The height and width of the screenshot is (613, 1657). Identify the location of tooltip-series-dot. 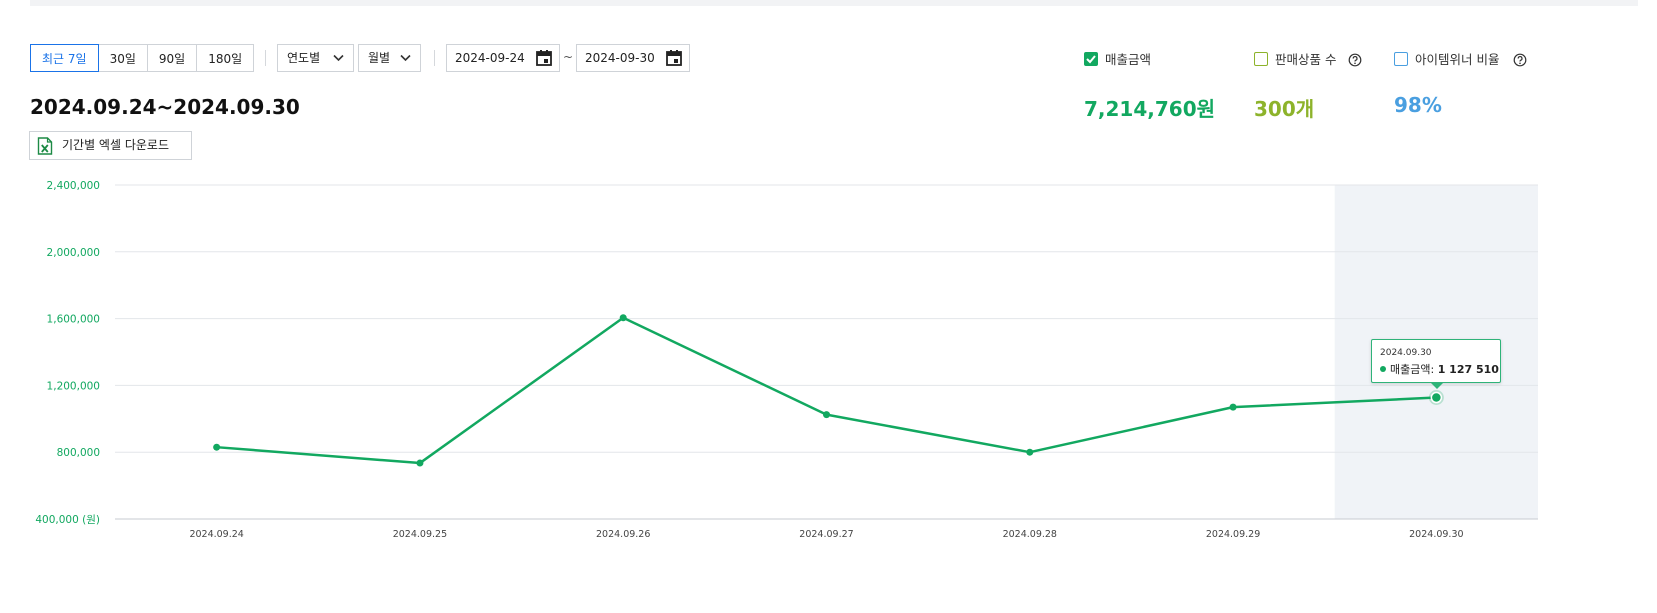
(1383, 369).